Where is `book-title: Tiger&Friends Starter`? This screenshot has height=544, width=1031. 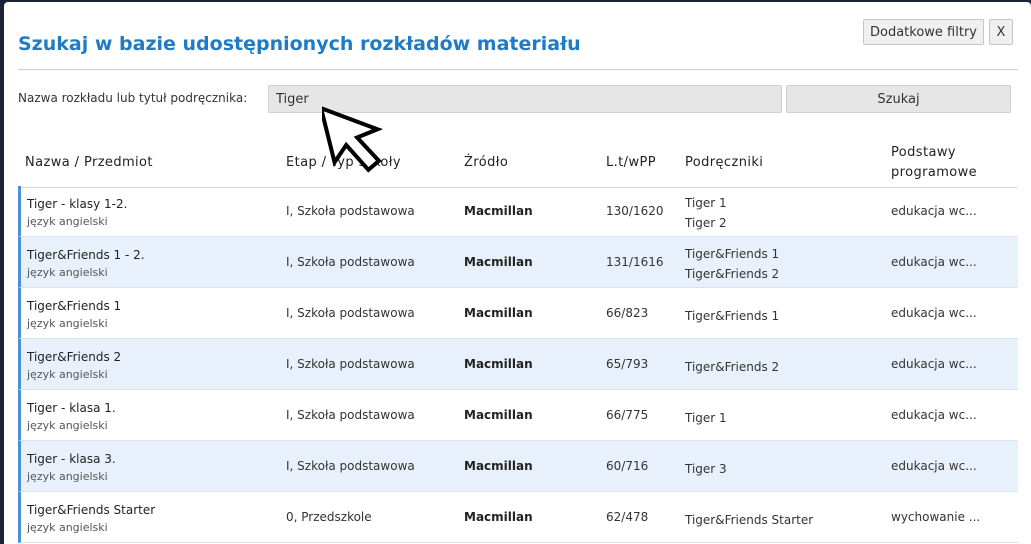 book-title: Tiger&Friends Starter is located at coordinates (749, 520).